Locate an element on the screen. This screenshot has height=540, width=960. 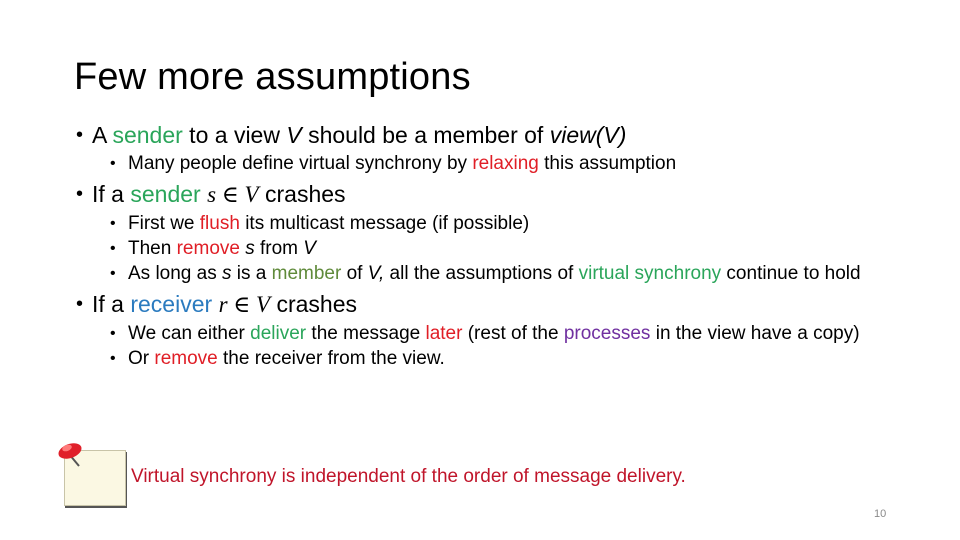
highlight-deliver: deliver is located at coordinates (278, 333).